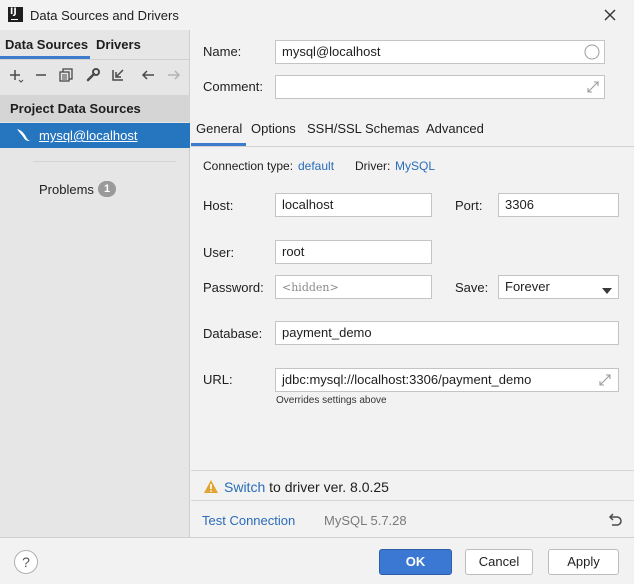  I want to click on name-field: mysql@localhost, so click(440, 52).